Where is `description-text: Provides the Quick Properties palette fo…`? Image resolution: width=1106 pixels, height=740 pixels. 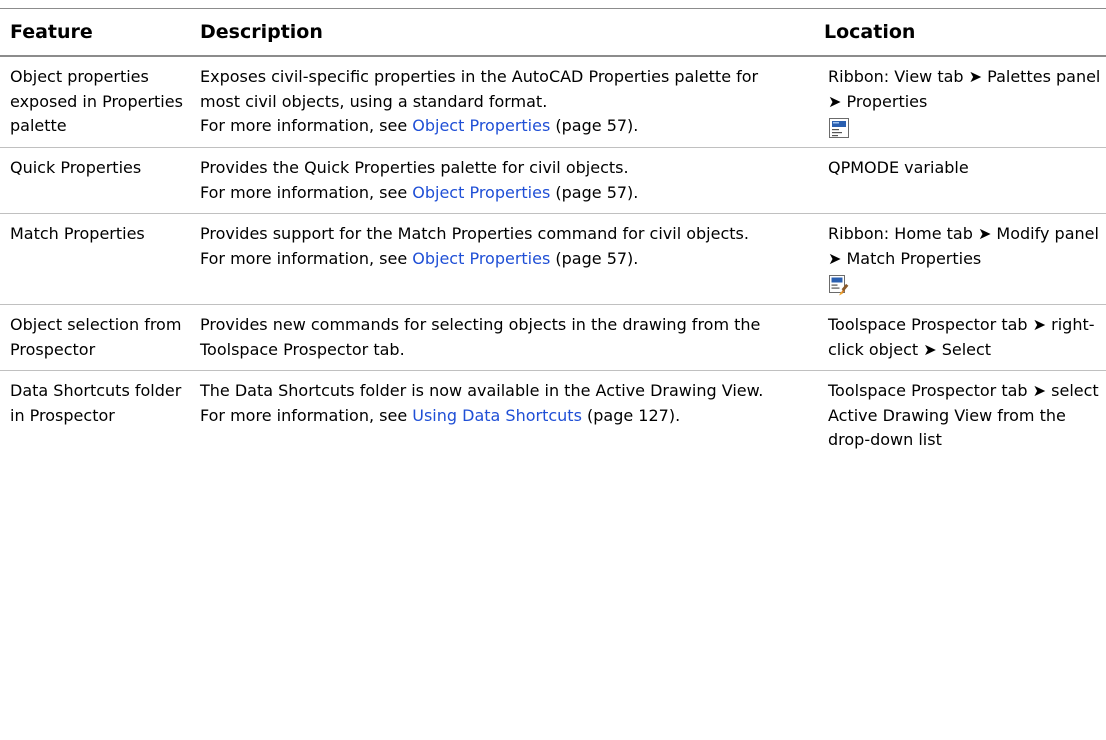 description-text: Provides the Quick Properties palette fo… is located at coordinates (414, 167).